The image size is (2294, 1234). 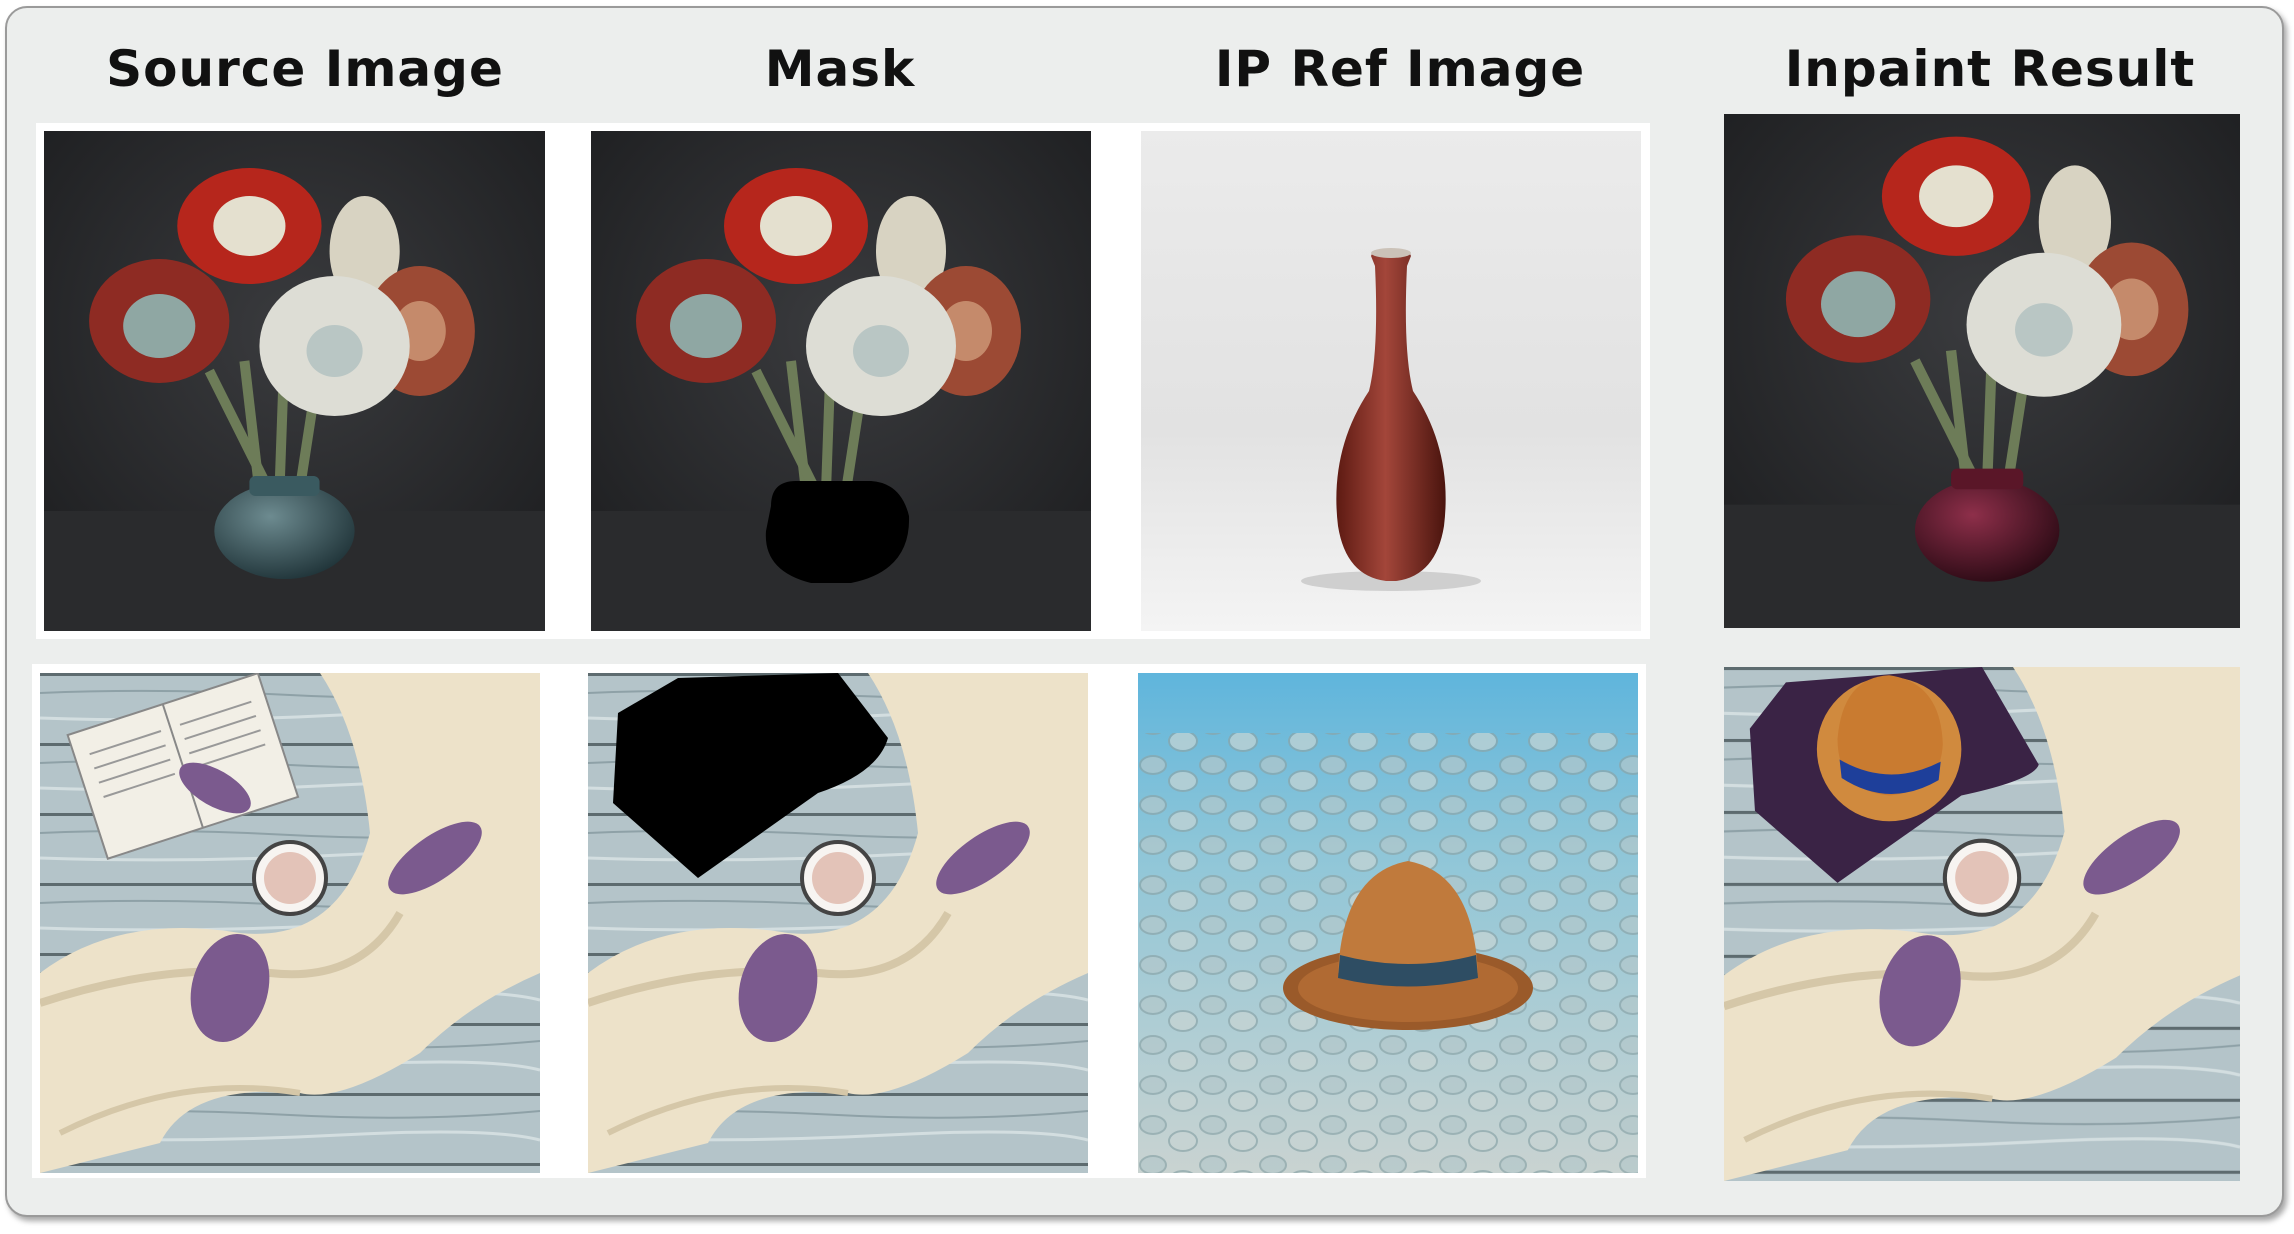 What do you see at coordinates (294, 381) in the screenshot?
I see `row1-source-image` at bounding box center [294, 381].